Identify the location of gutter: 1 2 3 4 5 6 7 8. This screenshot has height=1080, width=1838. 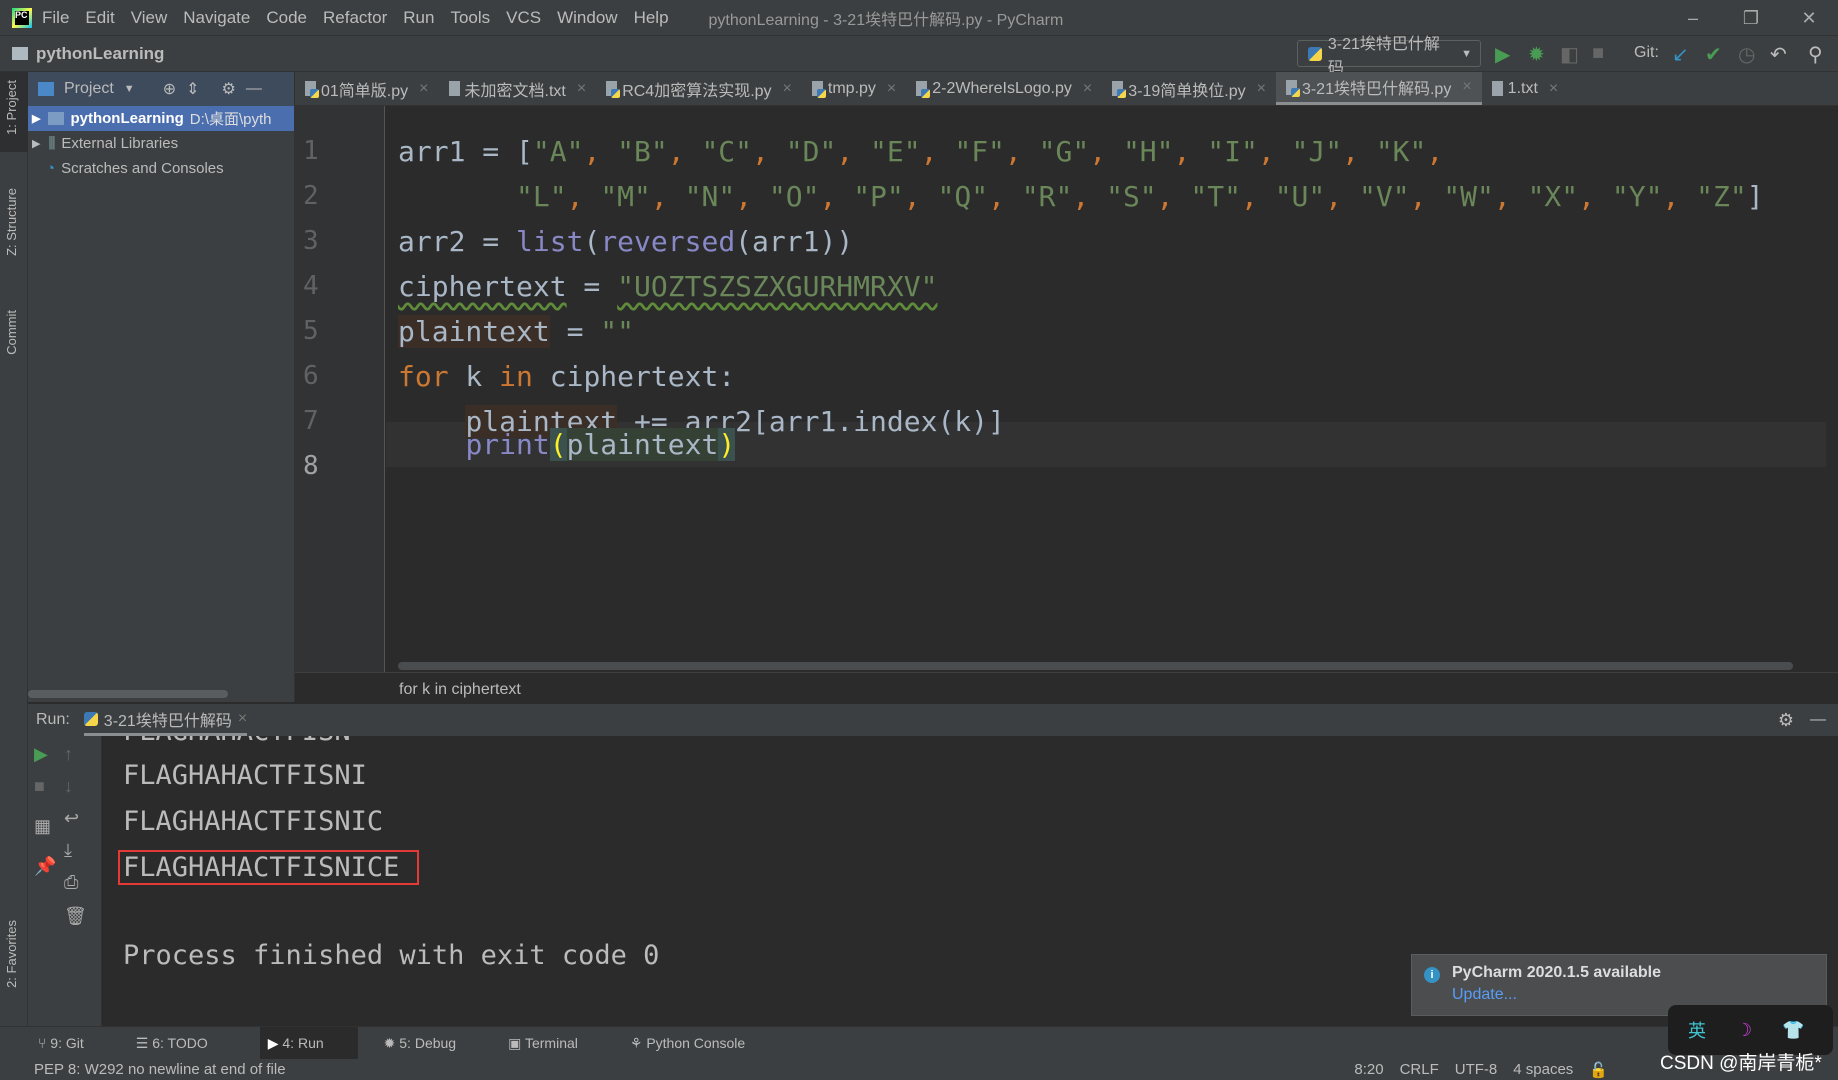
(340, 389).